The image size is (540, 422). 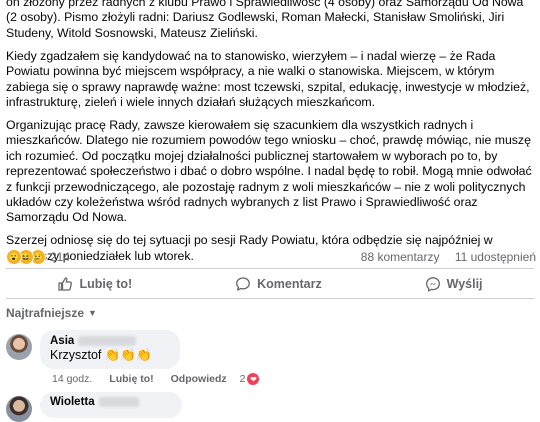 What do you see at coordinates (65, 284) in the screenshot?
I see `thumbs-up-icon` at bounding box center [65, 284].